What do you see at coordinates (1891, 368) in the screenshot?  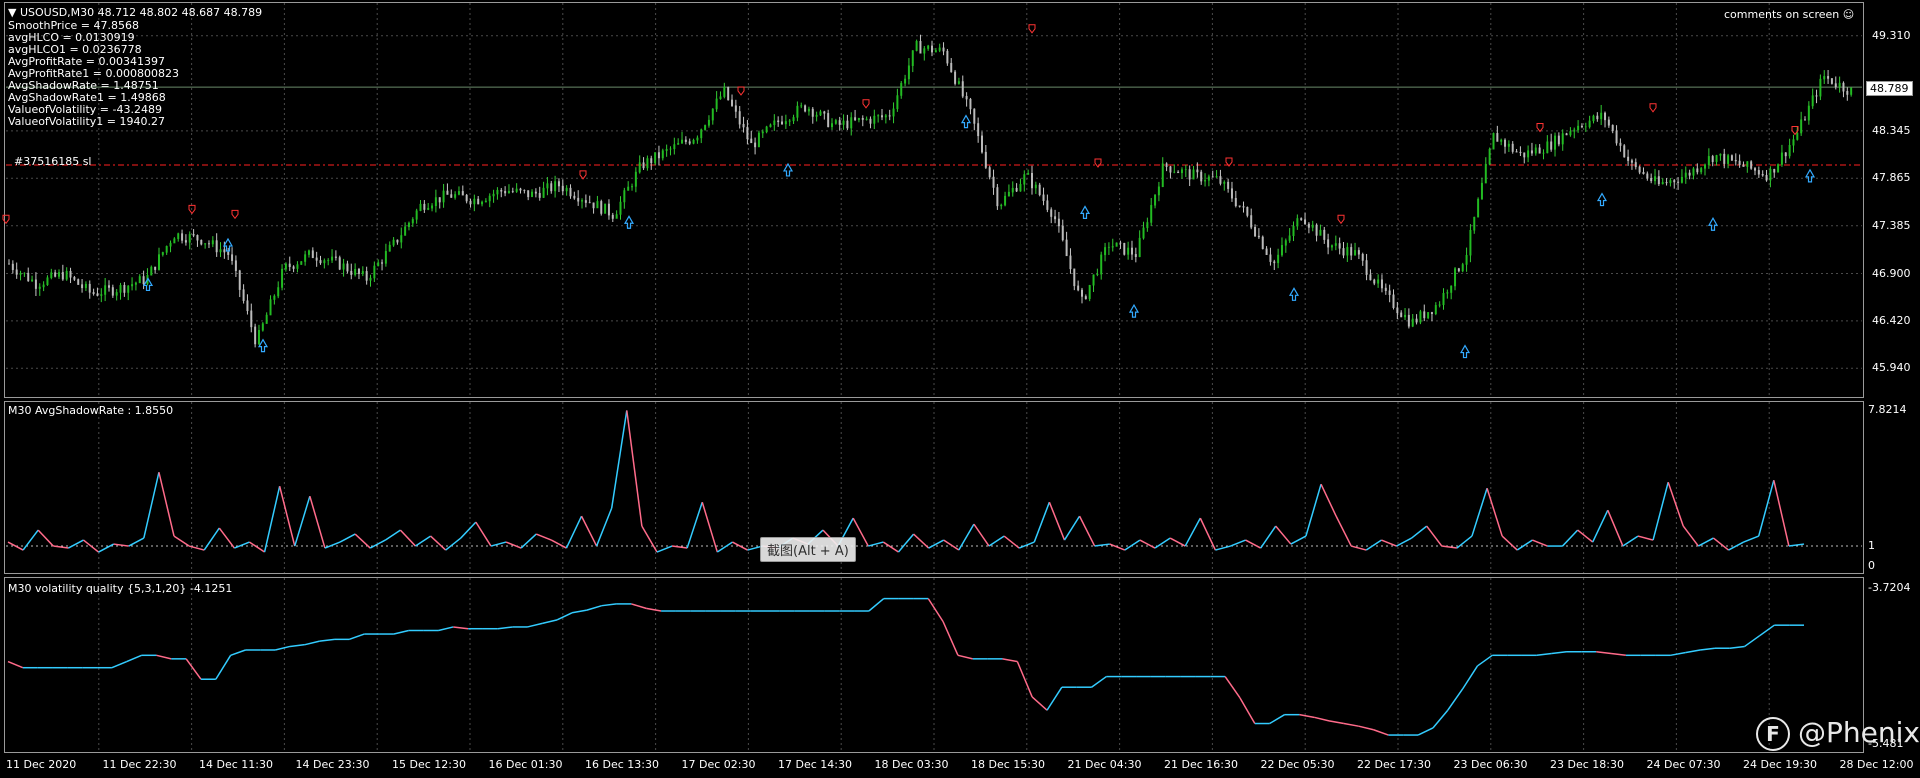 I see `price-tick-label: 45.940` at bounding box center [1891, 368].